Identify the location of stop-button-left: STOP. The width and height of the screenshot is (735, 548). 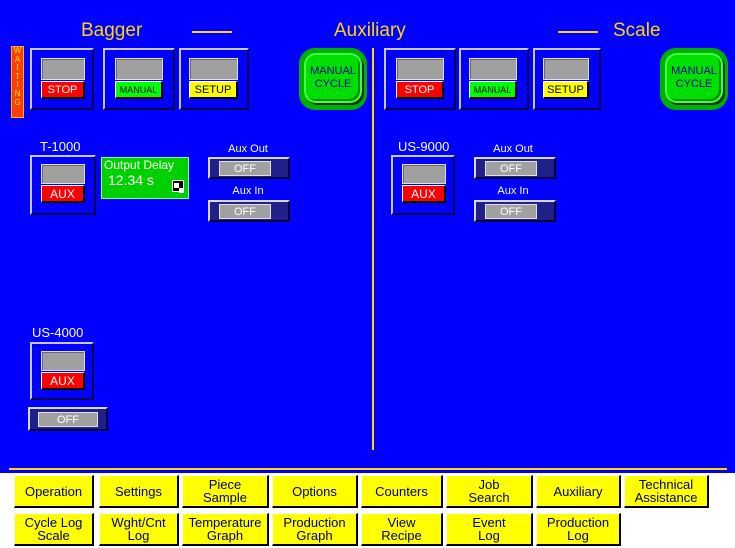
(62, 79).